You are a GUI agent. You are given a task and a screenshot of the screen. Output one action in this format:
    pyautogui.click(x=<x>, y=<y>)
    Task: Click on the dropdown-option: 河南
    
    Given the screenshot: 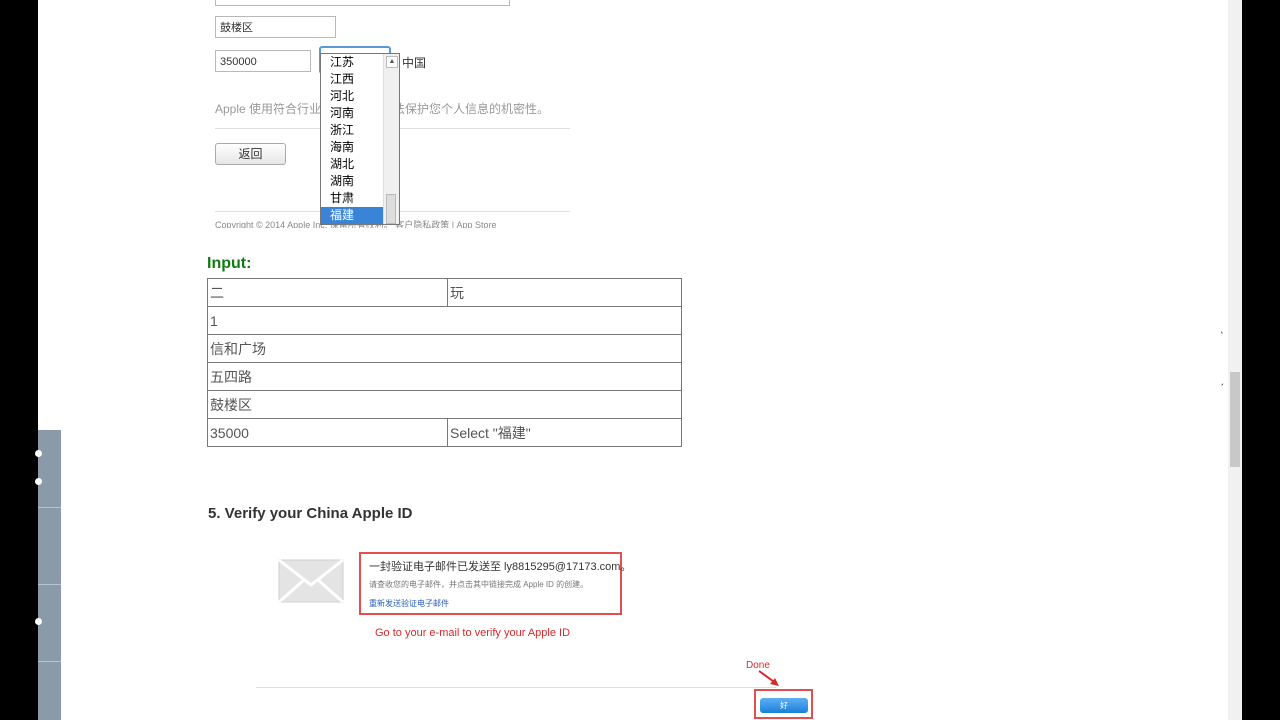 What is the action you would take?
    pyautogui.click(x=356, y=113)
    